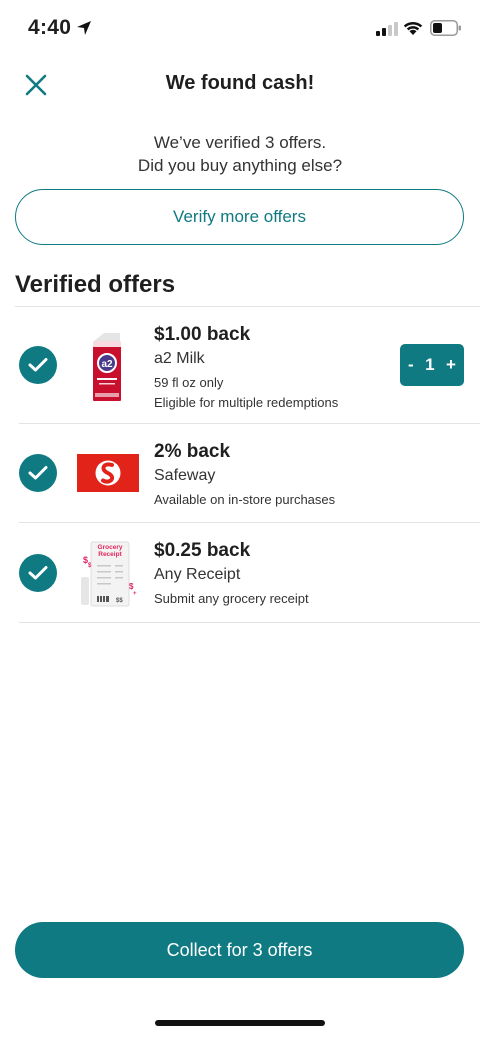 This screenshot has height=1038, width=480. What do you see at coordinates (239, 217) in the screenshot?
I see `verify-more-offers-button: Verify more offers` at bounding box center [239, 217].